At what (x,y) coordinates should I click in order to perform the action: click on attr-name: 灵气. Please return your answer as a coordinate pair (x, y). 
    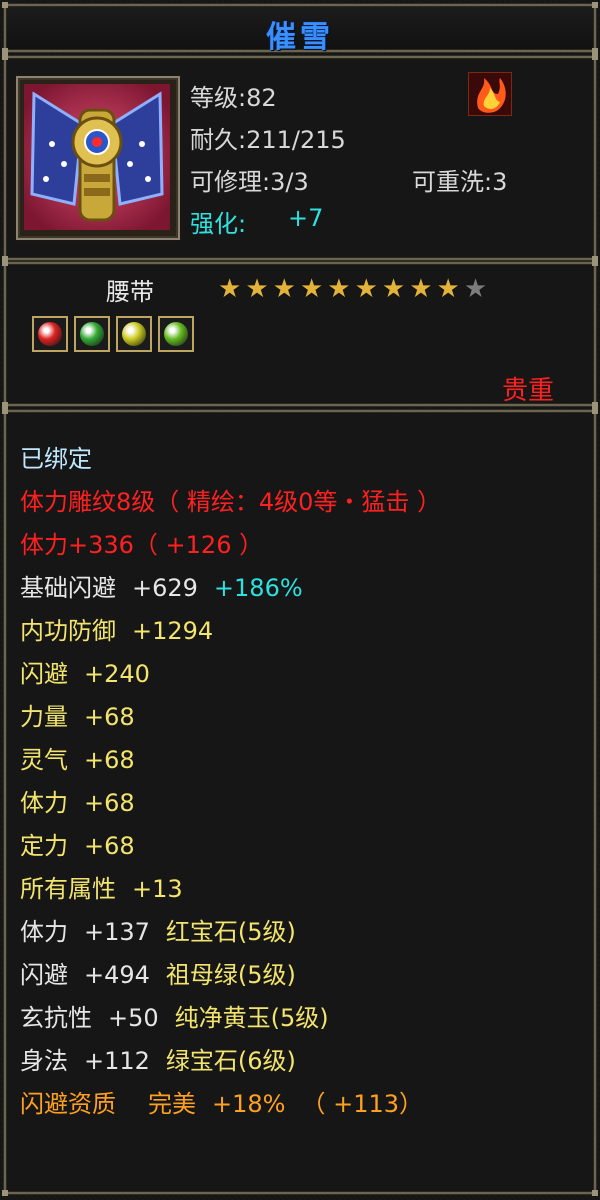
    Looking at the image, I should click on (44, 760).